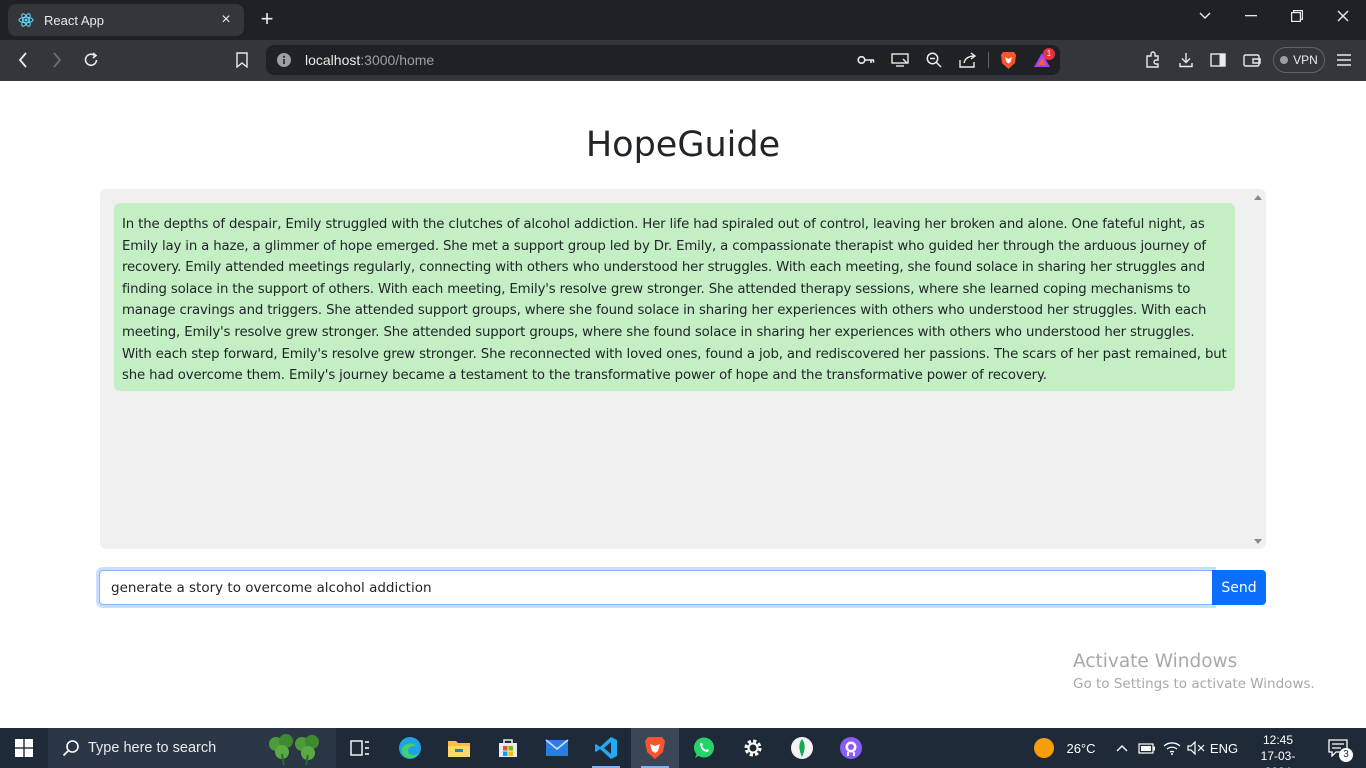 The height and width of the screenshot is (768, 1366). I want to click on brave-app, so click(655, 748).